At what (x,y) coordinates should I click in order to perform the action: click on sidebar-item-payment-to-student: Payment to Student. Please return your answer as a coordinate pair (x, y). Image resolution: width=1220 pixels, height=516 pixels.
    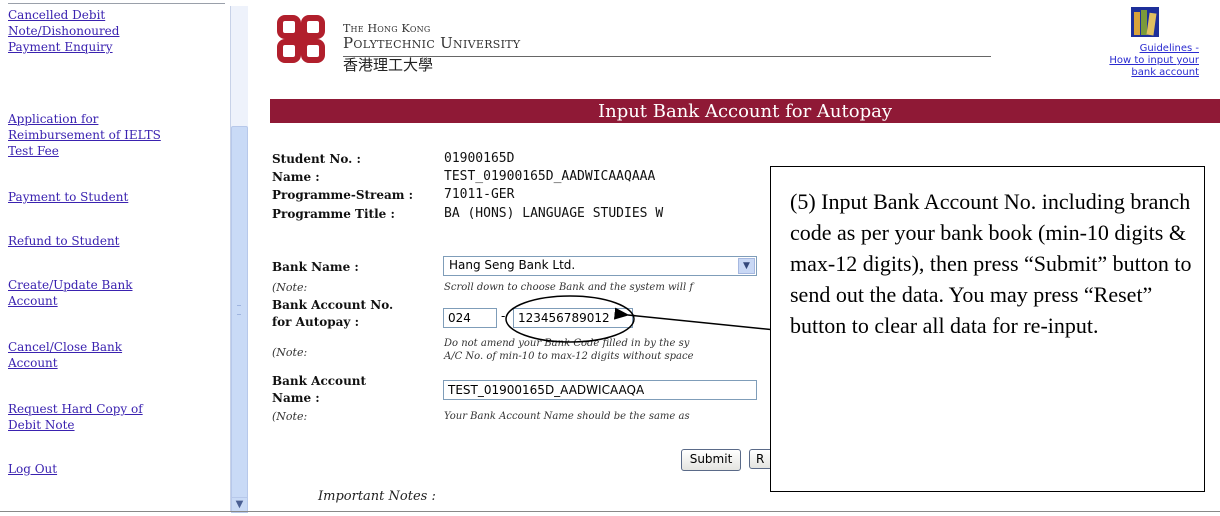
    Looking at the image, I should click on (68, 197).